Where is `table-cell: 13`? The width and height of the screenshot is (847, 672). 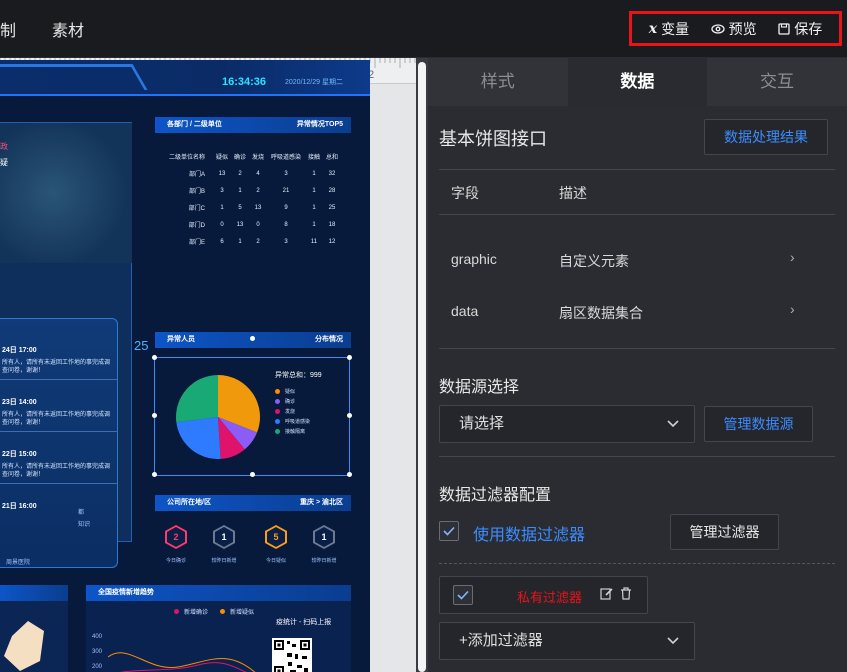 table-cell: 13 is located at coordinates (258, 207).